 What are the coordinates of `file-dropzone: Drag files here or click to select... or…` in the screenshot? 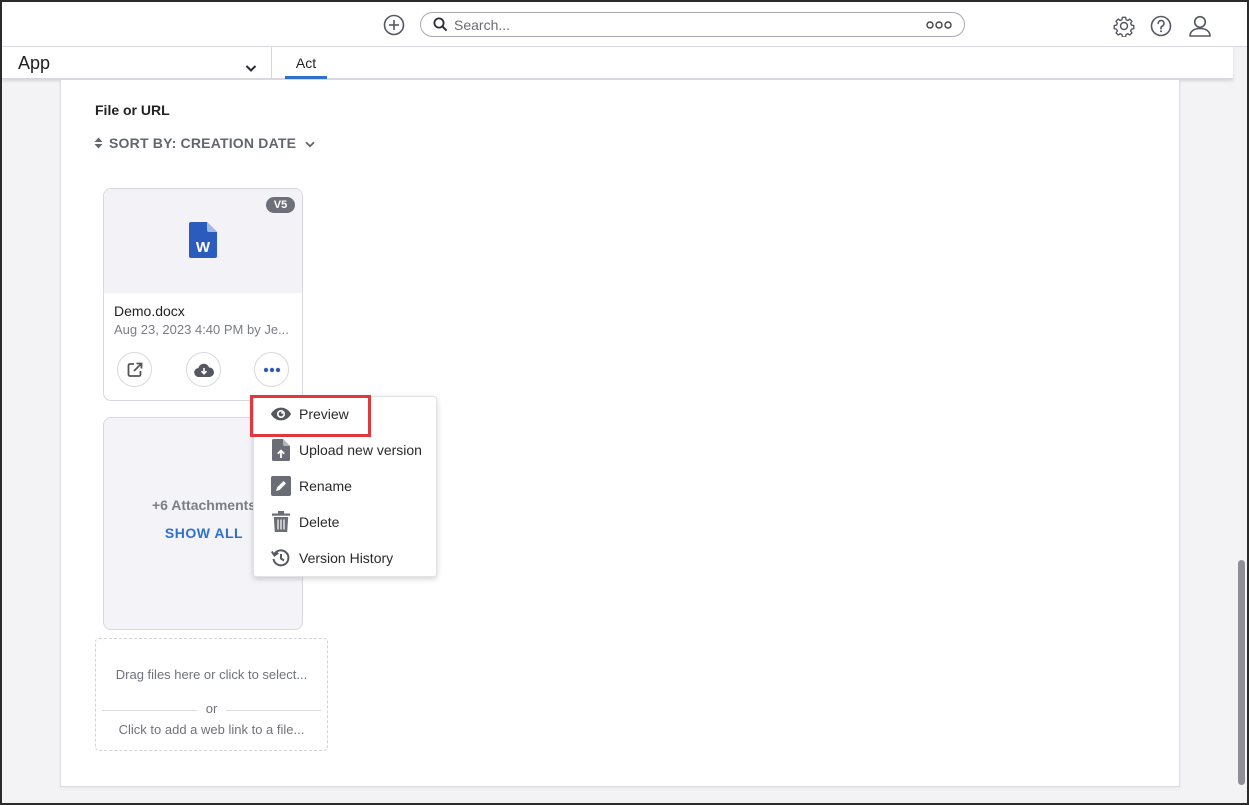 It's located at (211, 694).